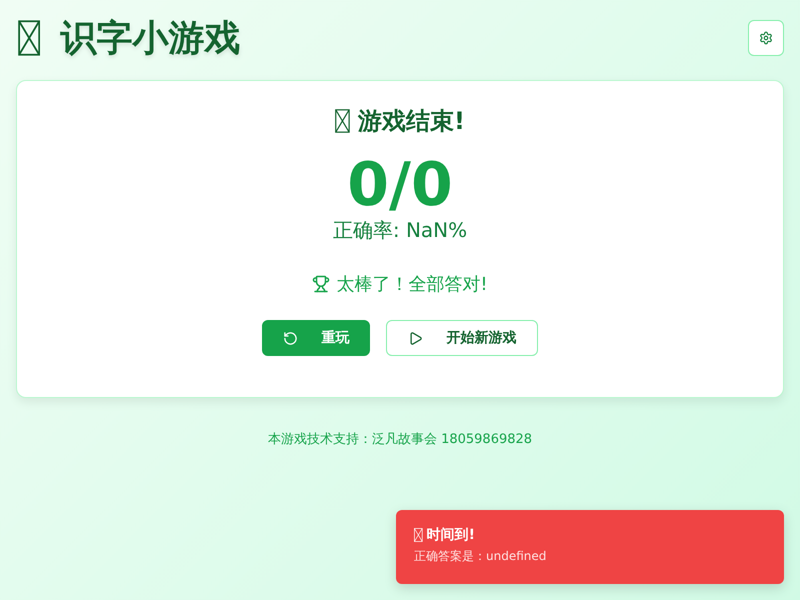 This screenshot has width=800, height=600. Describe the element at coordinates (451, 535) in the screenshot. I see `toast-title: 时间到!` at that location.